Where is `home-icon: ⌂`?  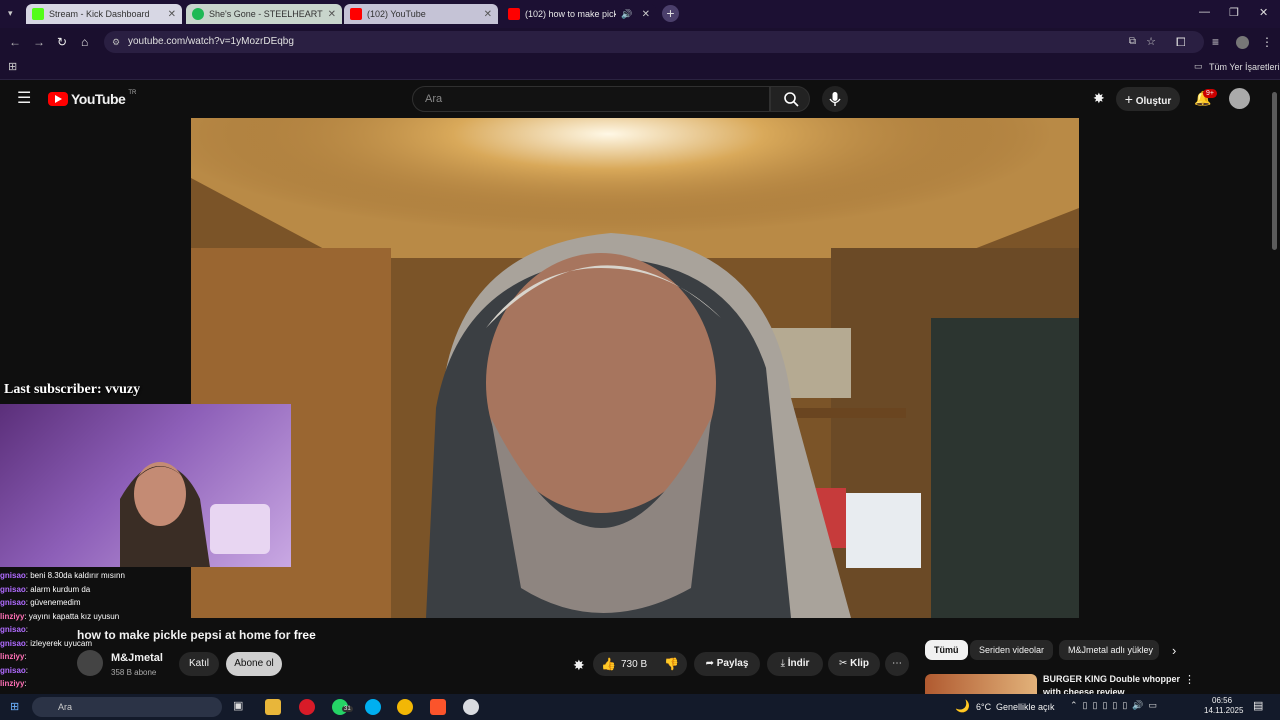 home-icon: ⌂ is located at coordinates (84, 42).